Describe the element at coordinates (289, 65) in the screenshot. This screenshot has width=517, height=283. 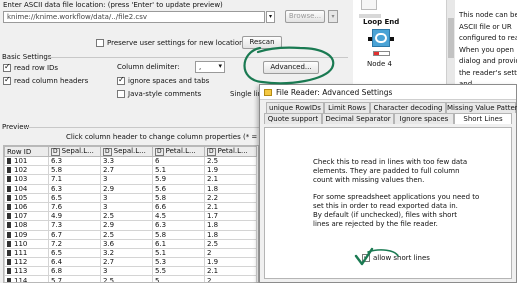
I see `annotation-circle` at that location.